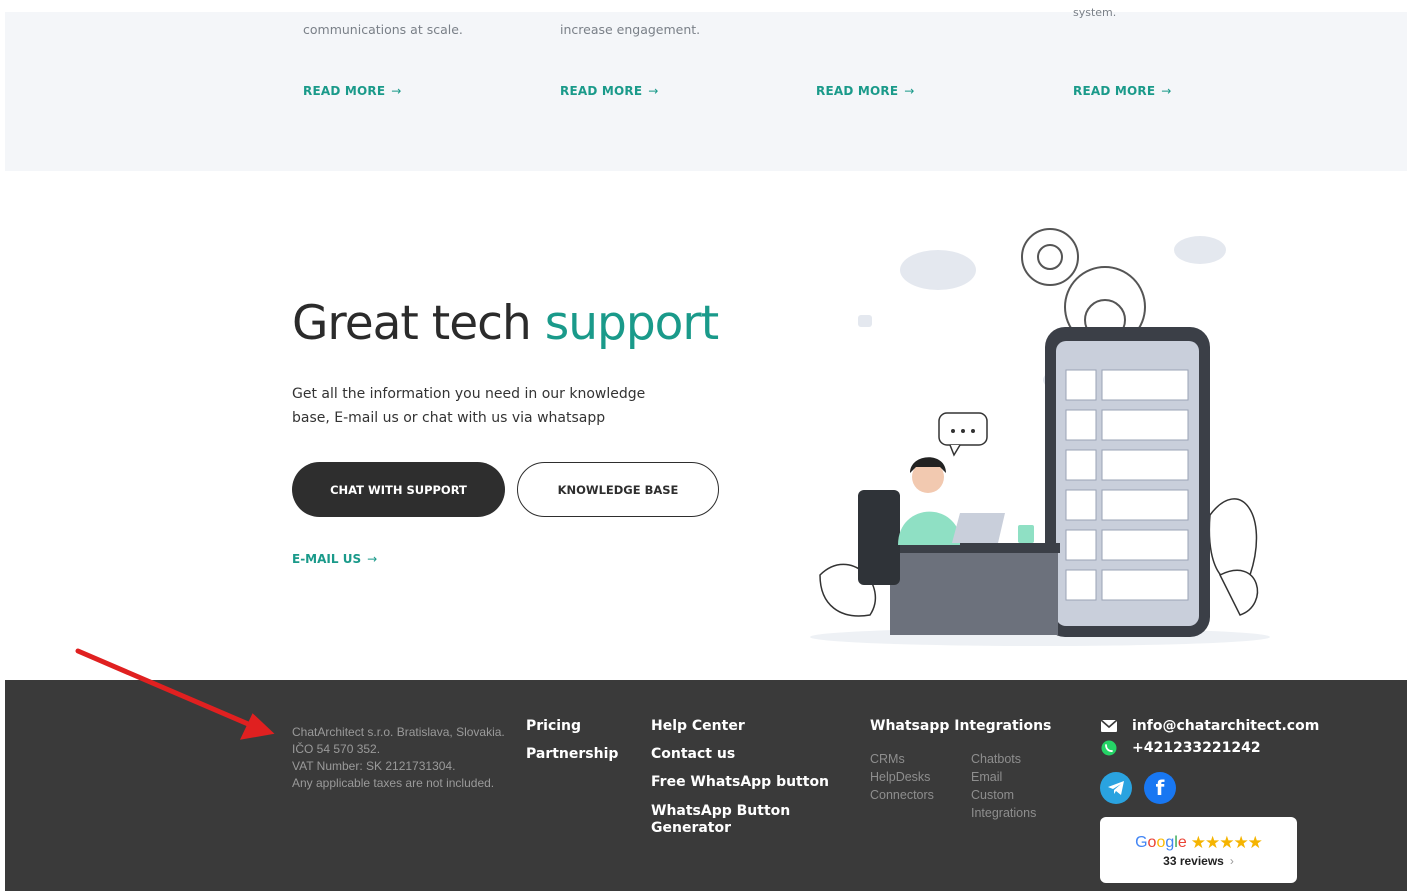  What do you see at coordinates (393, 783) in the screenshot?
I see `company-line: Any applicable taxes are not included.` at bounding box center [393, 783].